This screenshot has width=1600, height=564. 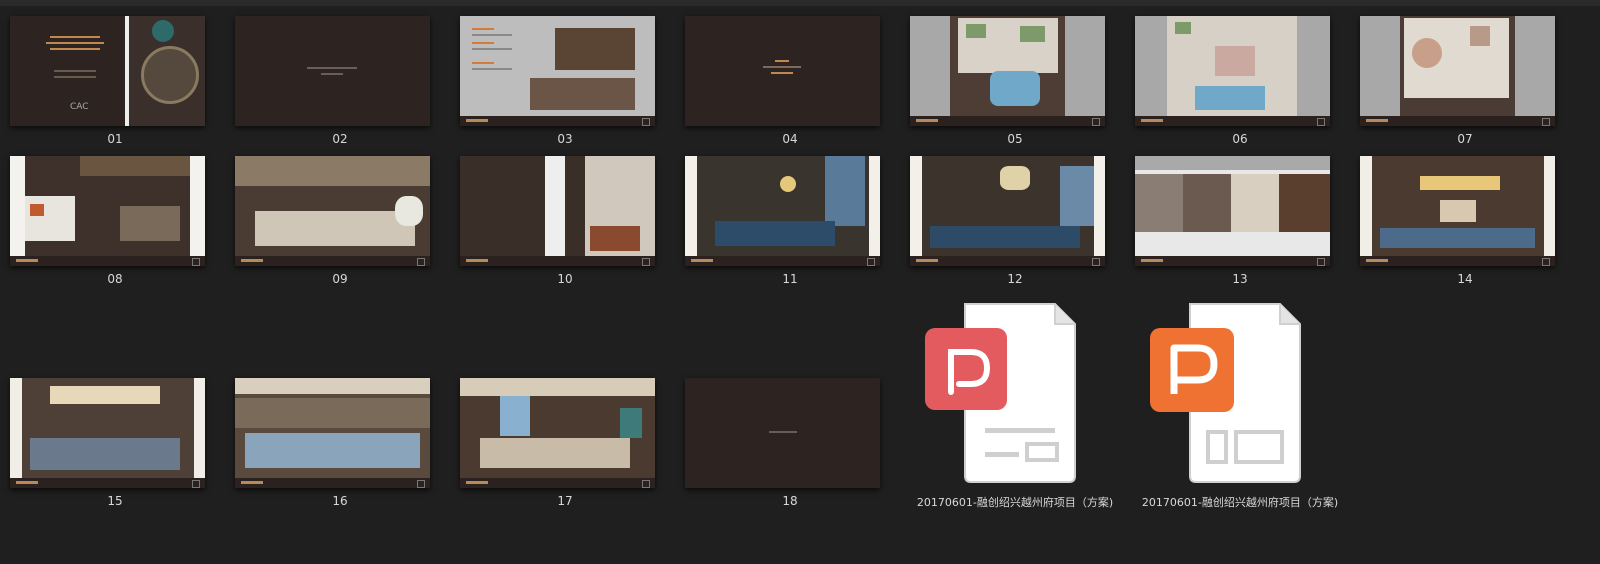 What do you see at coordinates (565, 501) in the screenshot?
I see `thumbnail-label: 17` at bounding box center [565, 501].